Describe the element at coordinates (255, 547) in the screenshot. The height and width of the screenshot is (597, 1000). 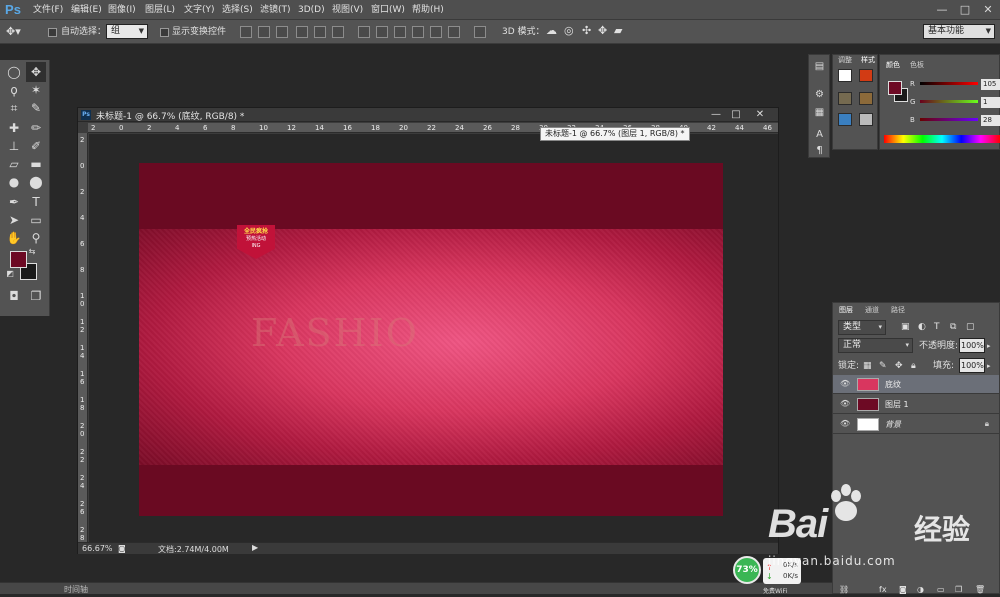
I see `status-arrow-icon: ▶` at that location.